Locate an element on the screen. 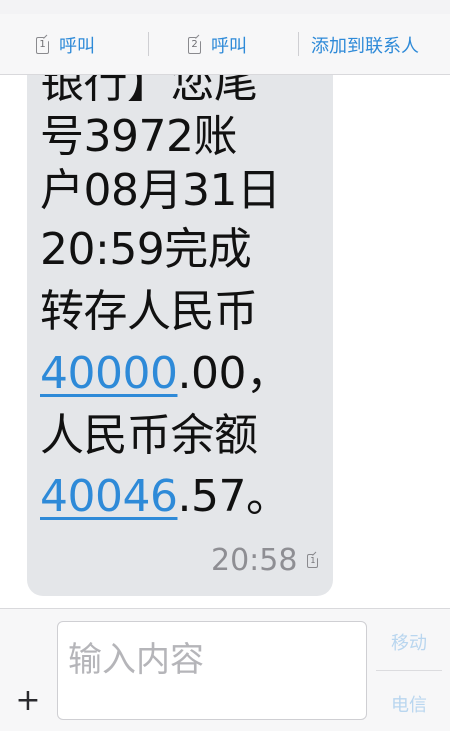  message-line: 40046.57。 is located at coordinates (165, 496).